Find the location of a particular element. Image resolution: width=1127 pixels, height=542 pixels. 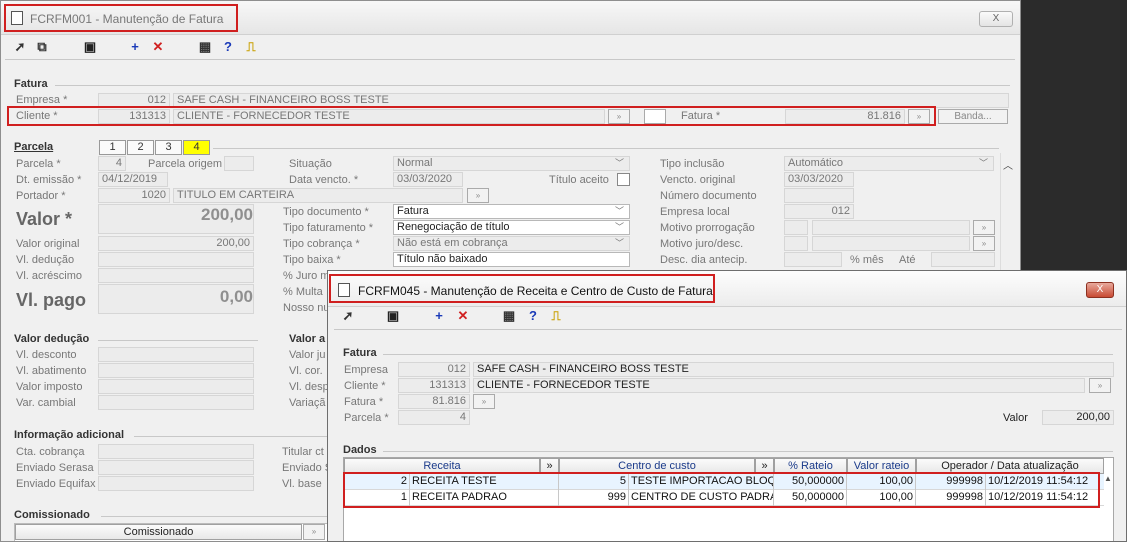

valor-label: Valor * is located at coordinates (44, 219).